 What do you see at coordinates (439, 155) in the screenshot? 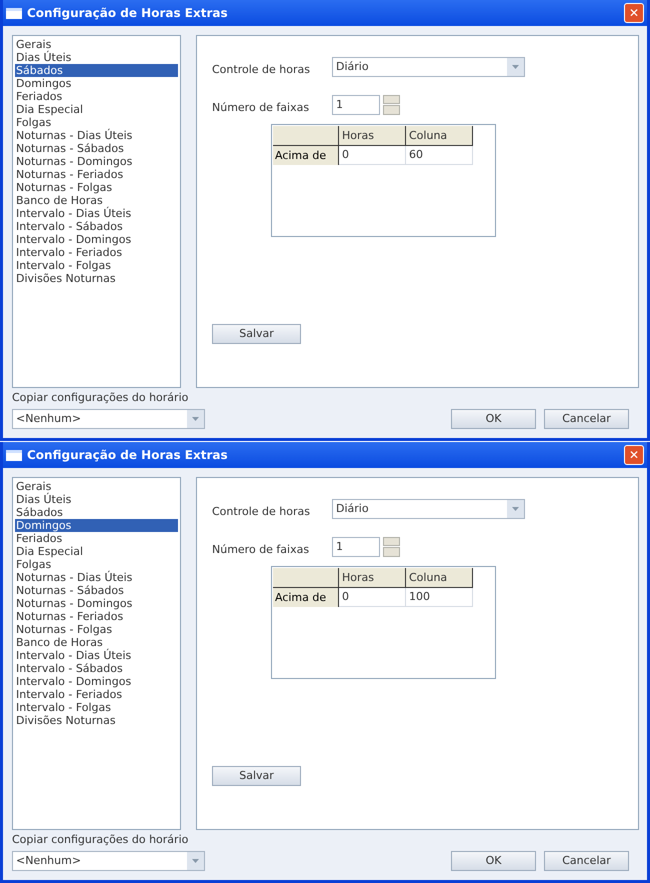
I see `table-cell: 60` at bounding box center [439, 155].